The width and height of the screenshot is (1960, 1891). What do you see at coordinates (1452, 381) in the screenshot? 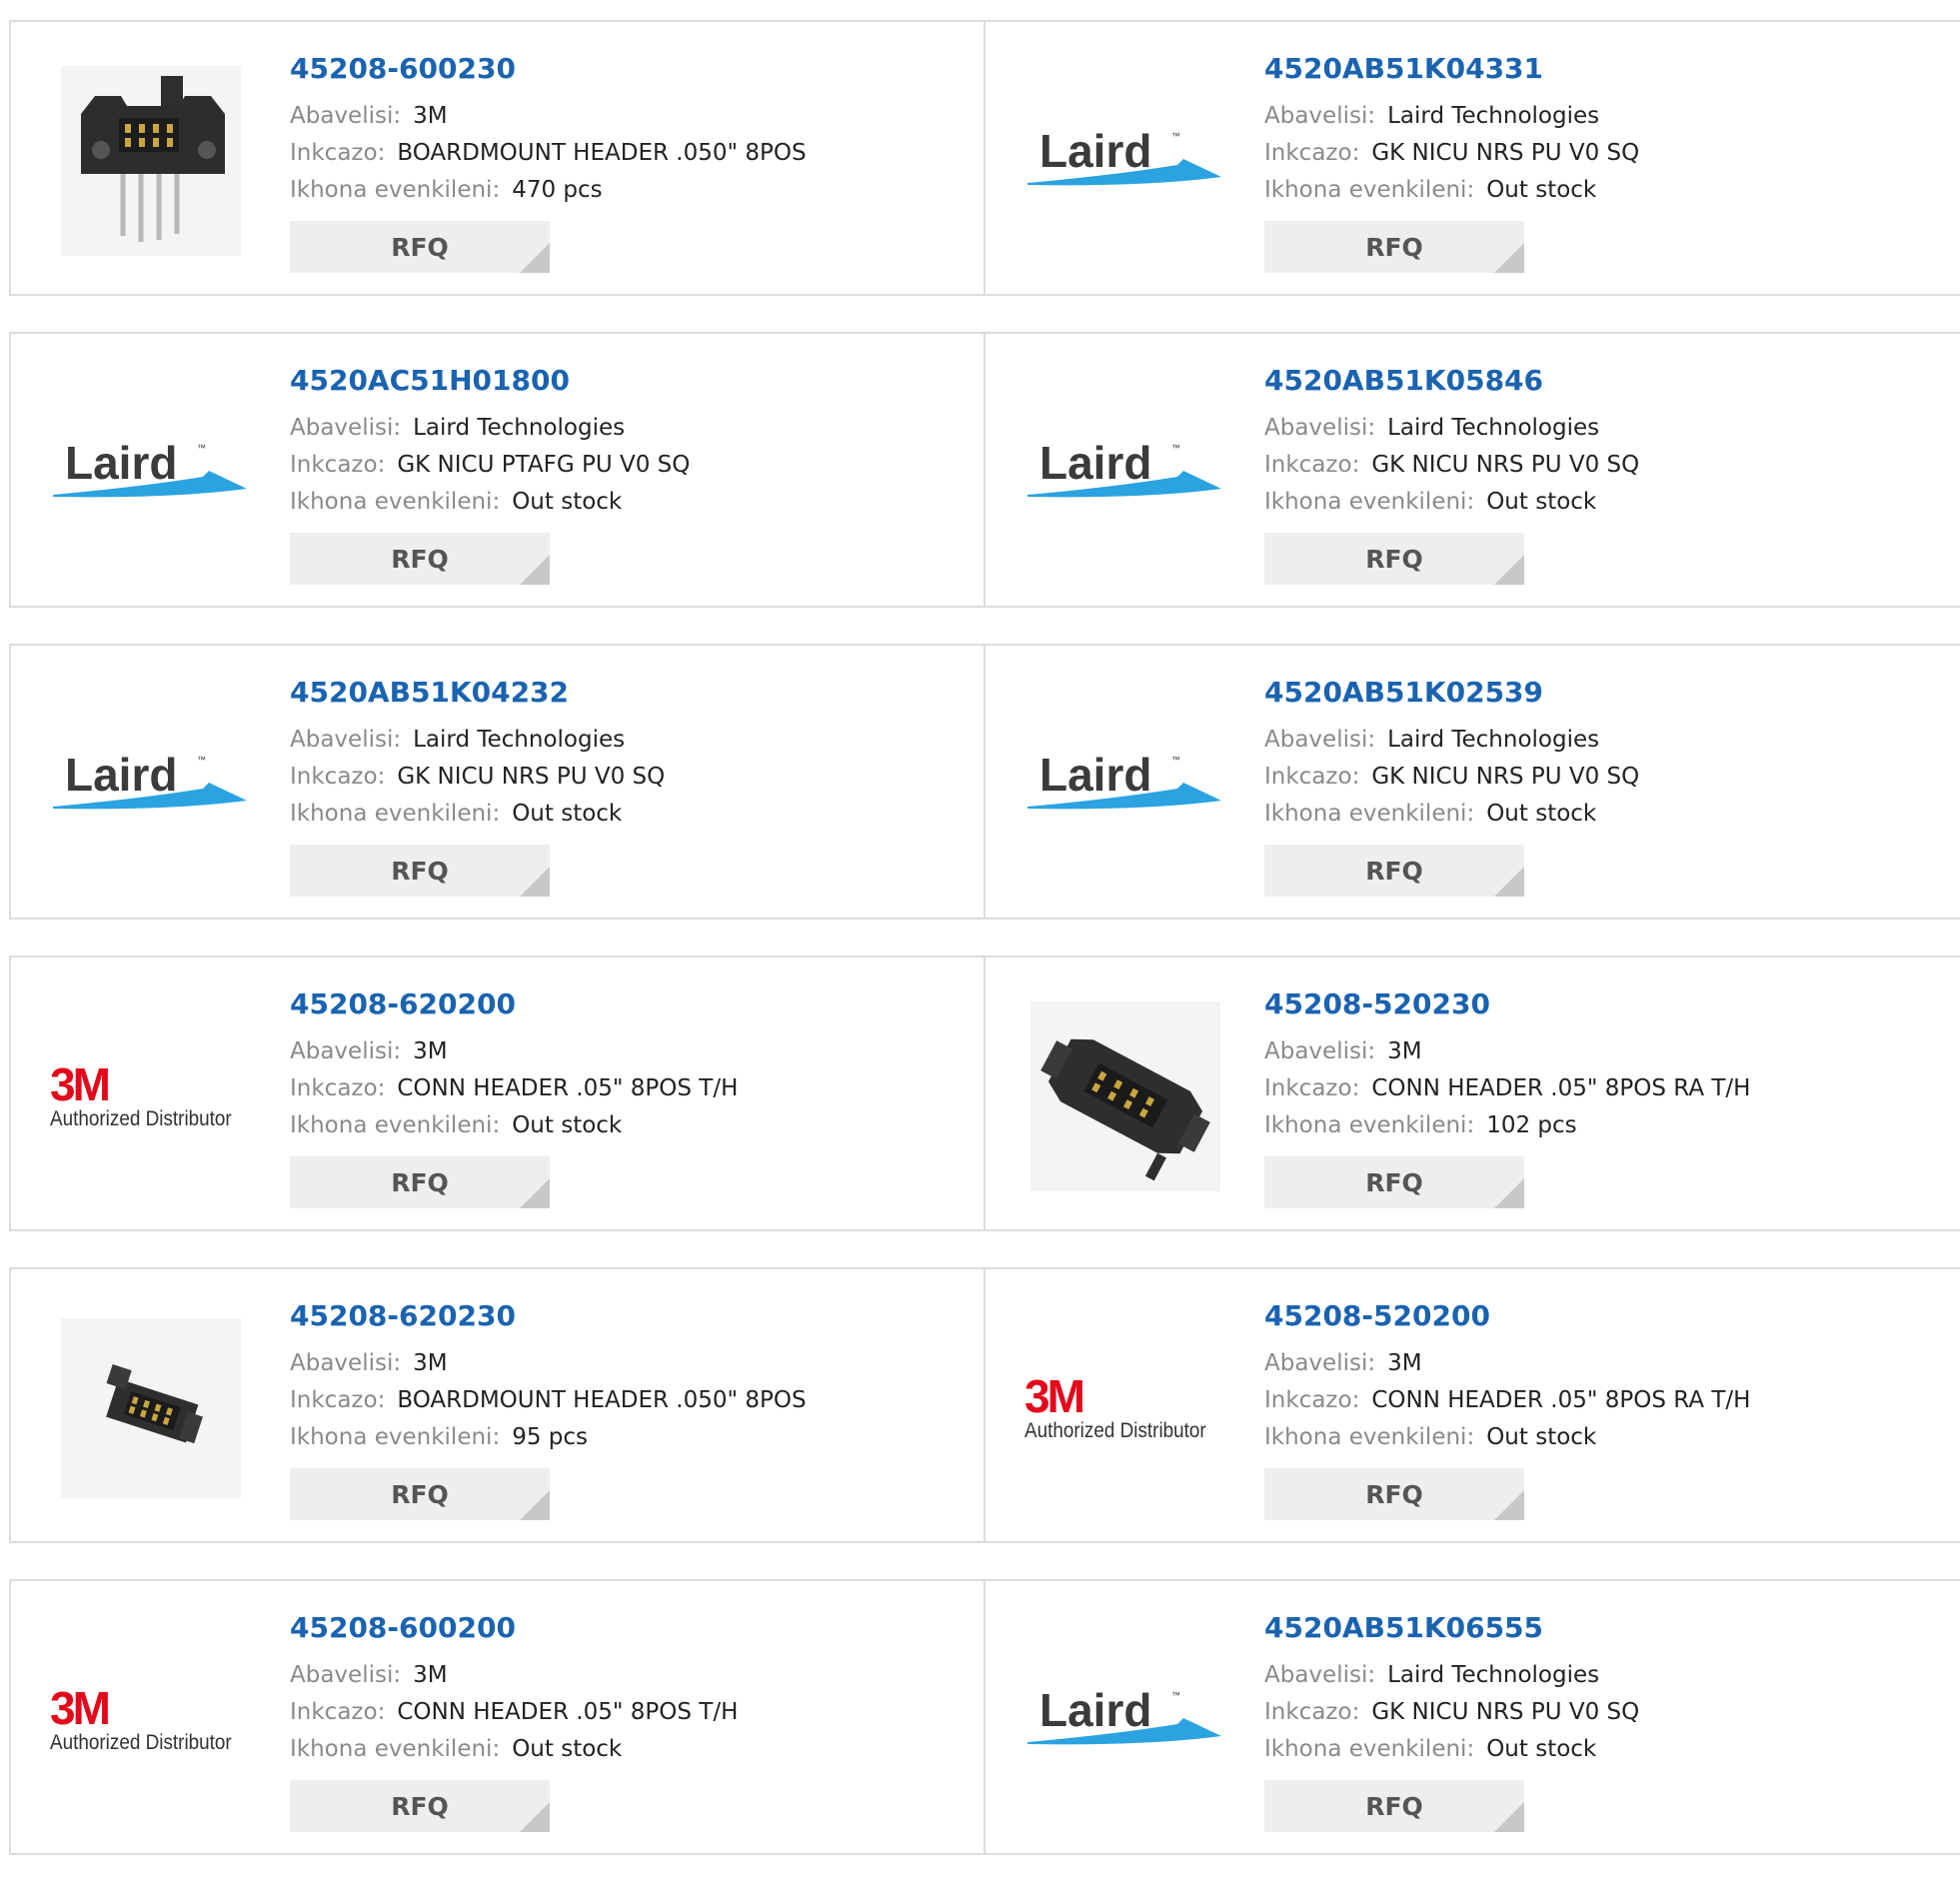
I see `part-number-link: 4520AB51K05846` at bounding box center [1452, 381].